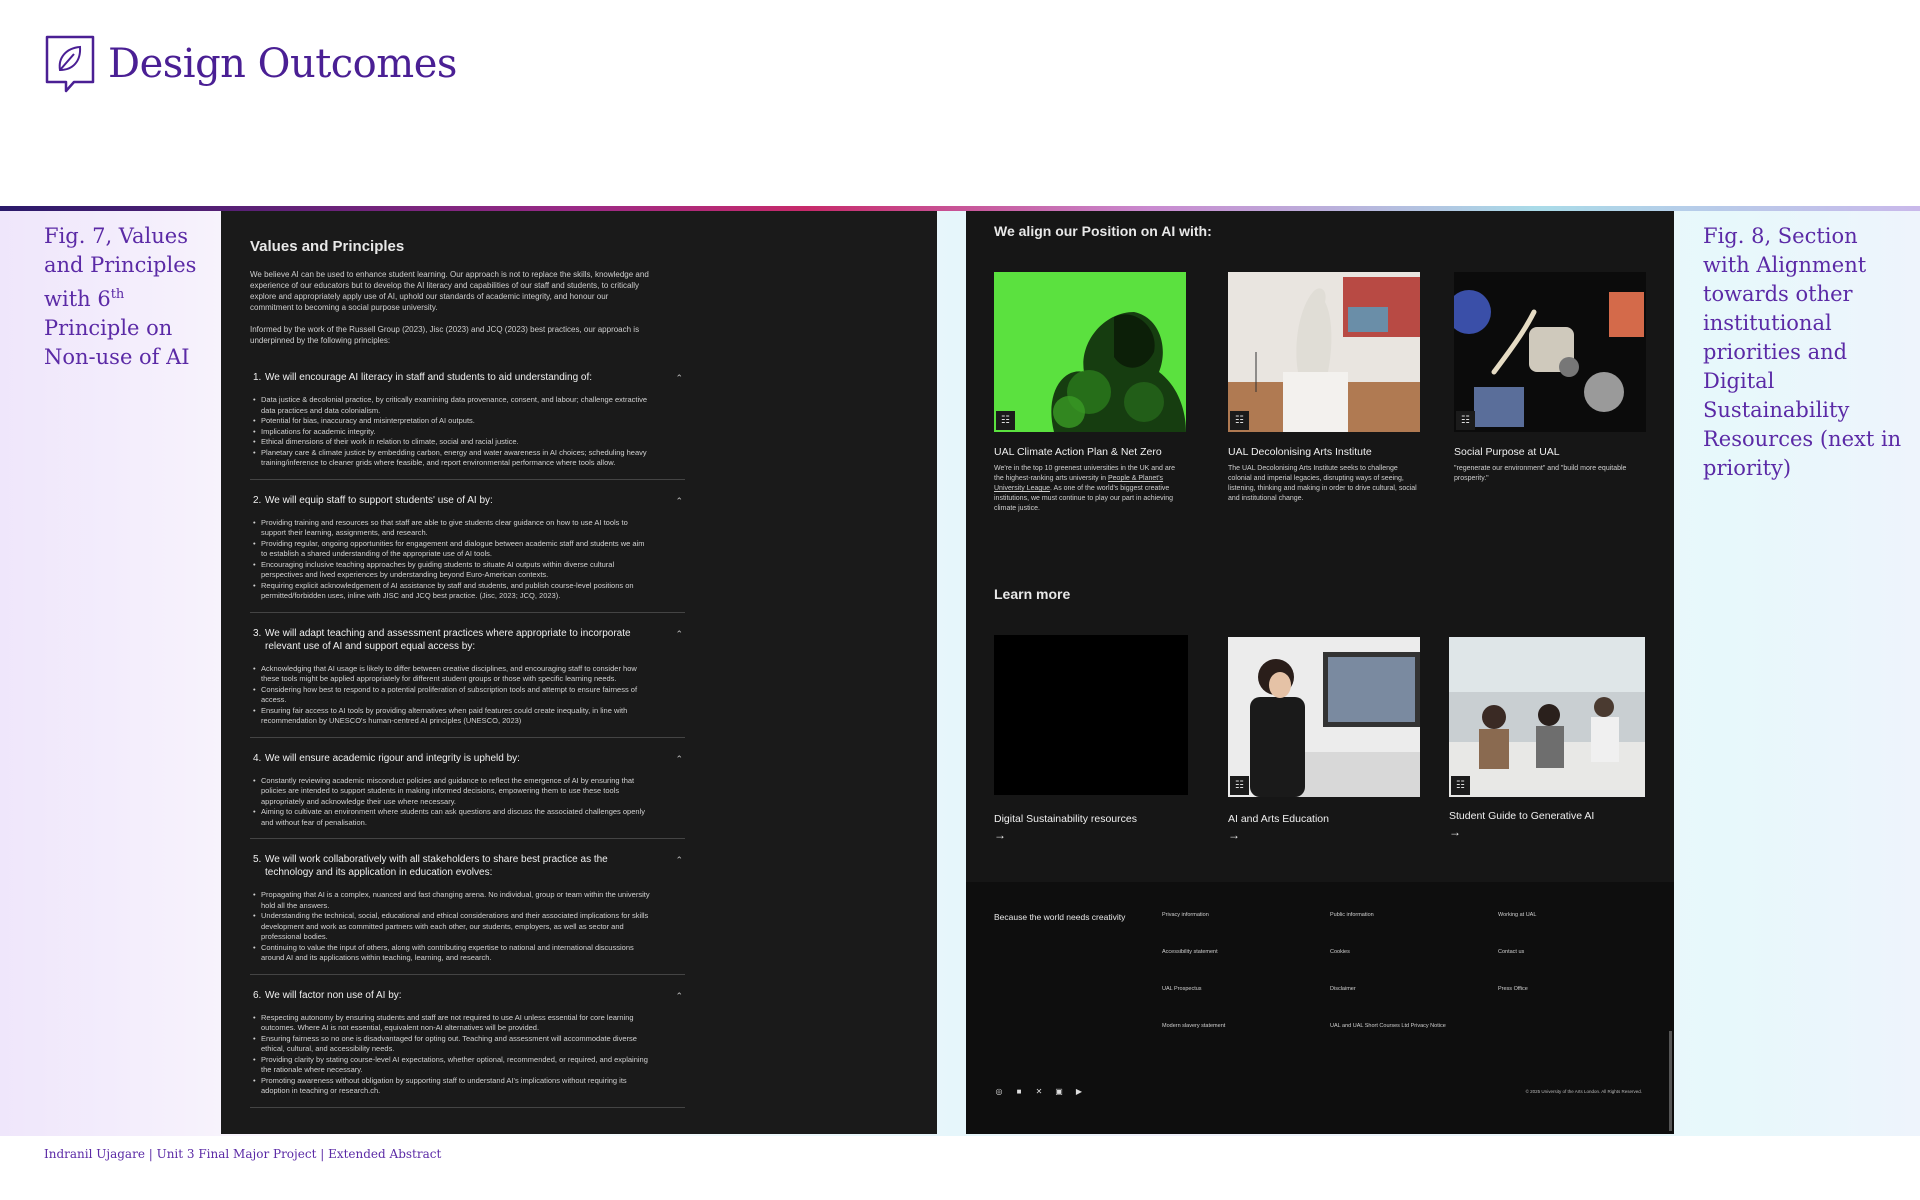  I want to click on footer-link: Press Office, so click(1513, 989).